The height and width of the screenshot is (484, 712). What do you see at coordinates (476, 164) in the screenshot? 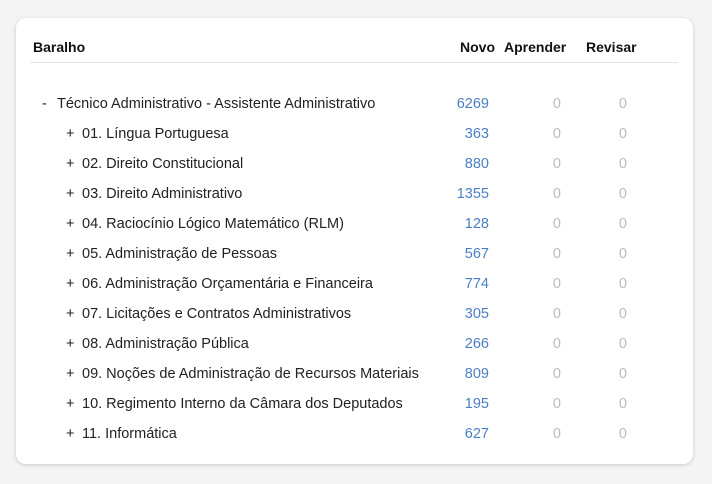
I see `new-count: 880` at bounding box center [476, 164].